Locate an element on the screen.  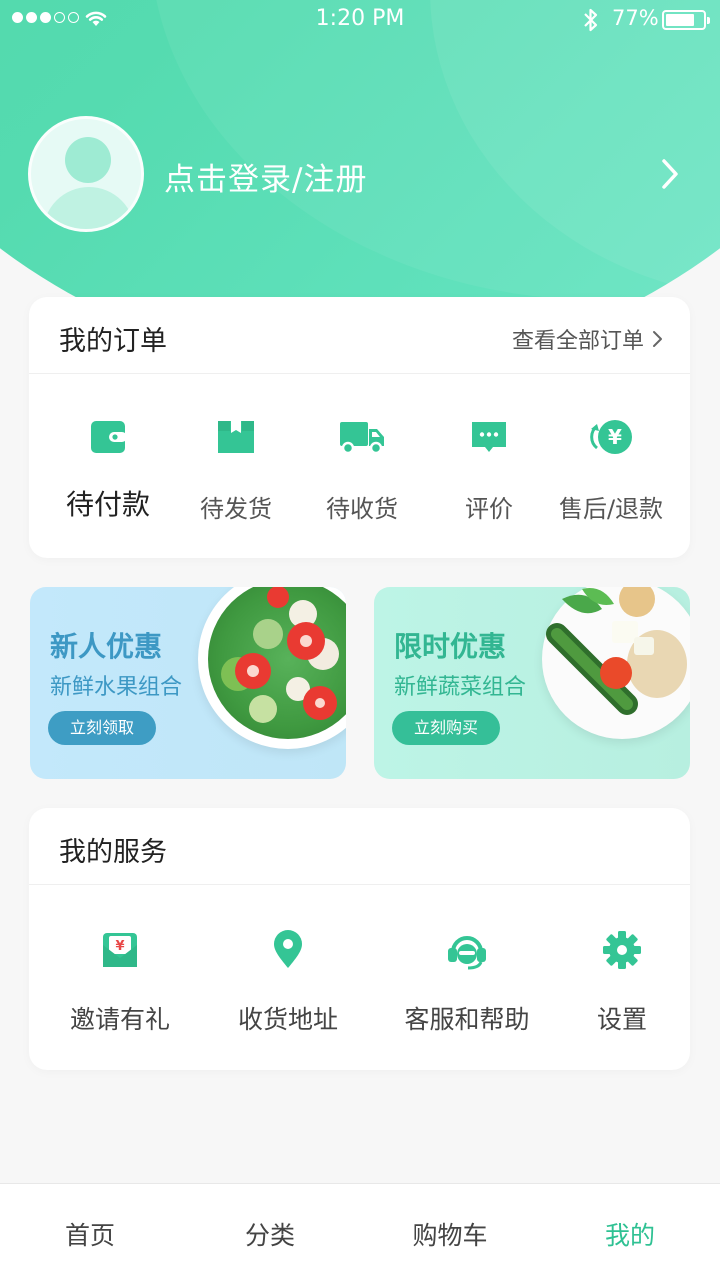
avatar is located at coordinates (86, 174).